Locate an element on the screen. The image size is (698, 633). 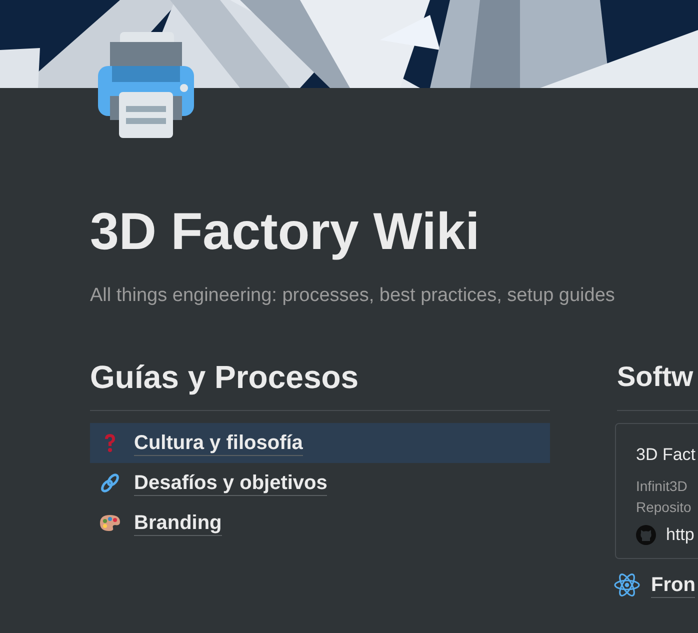
page-link: Branding is located at coordinates (320, 523).